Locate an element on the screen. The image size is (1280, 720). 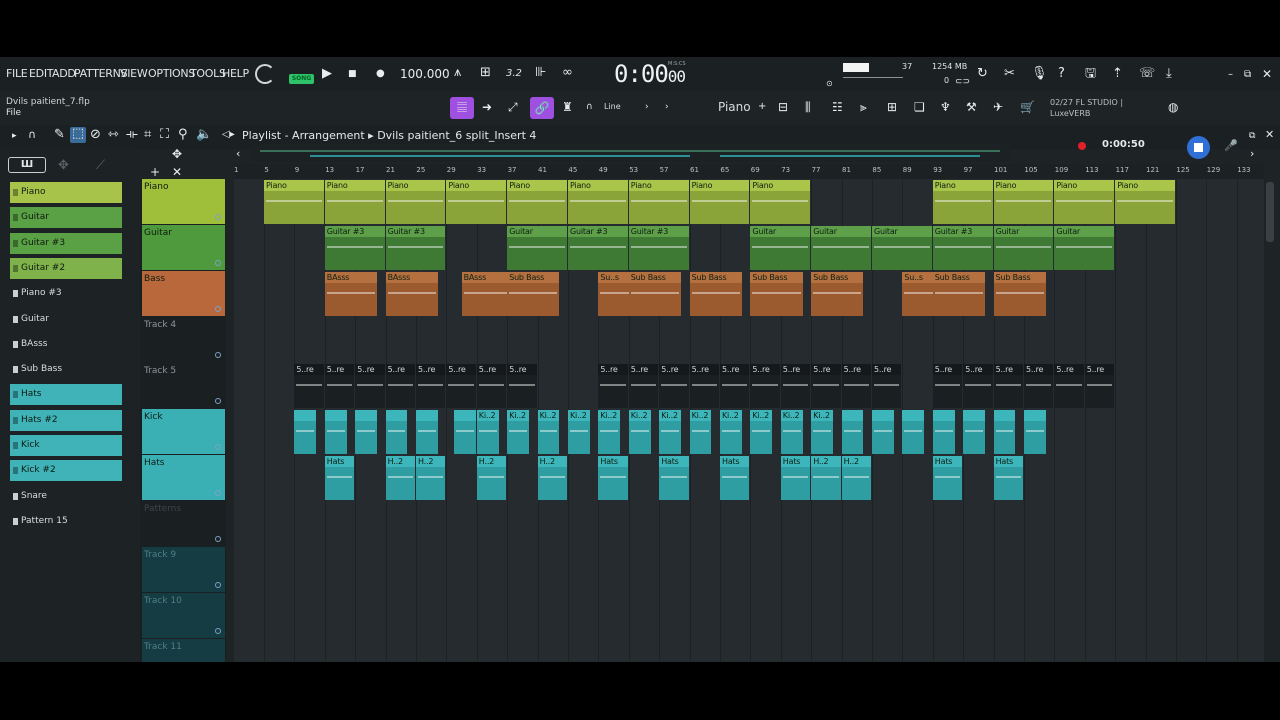
add-pattern-icon: + is located at coordinates (762, 106).